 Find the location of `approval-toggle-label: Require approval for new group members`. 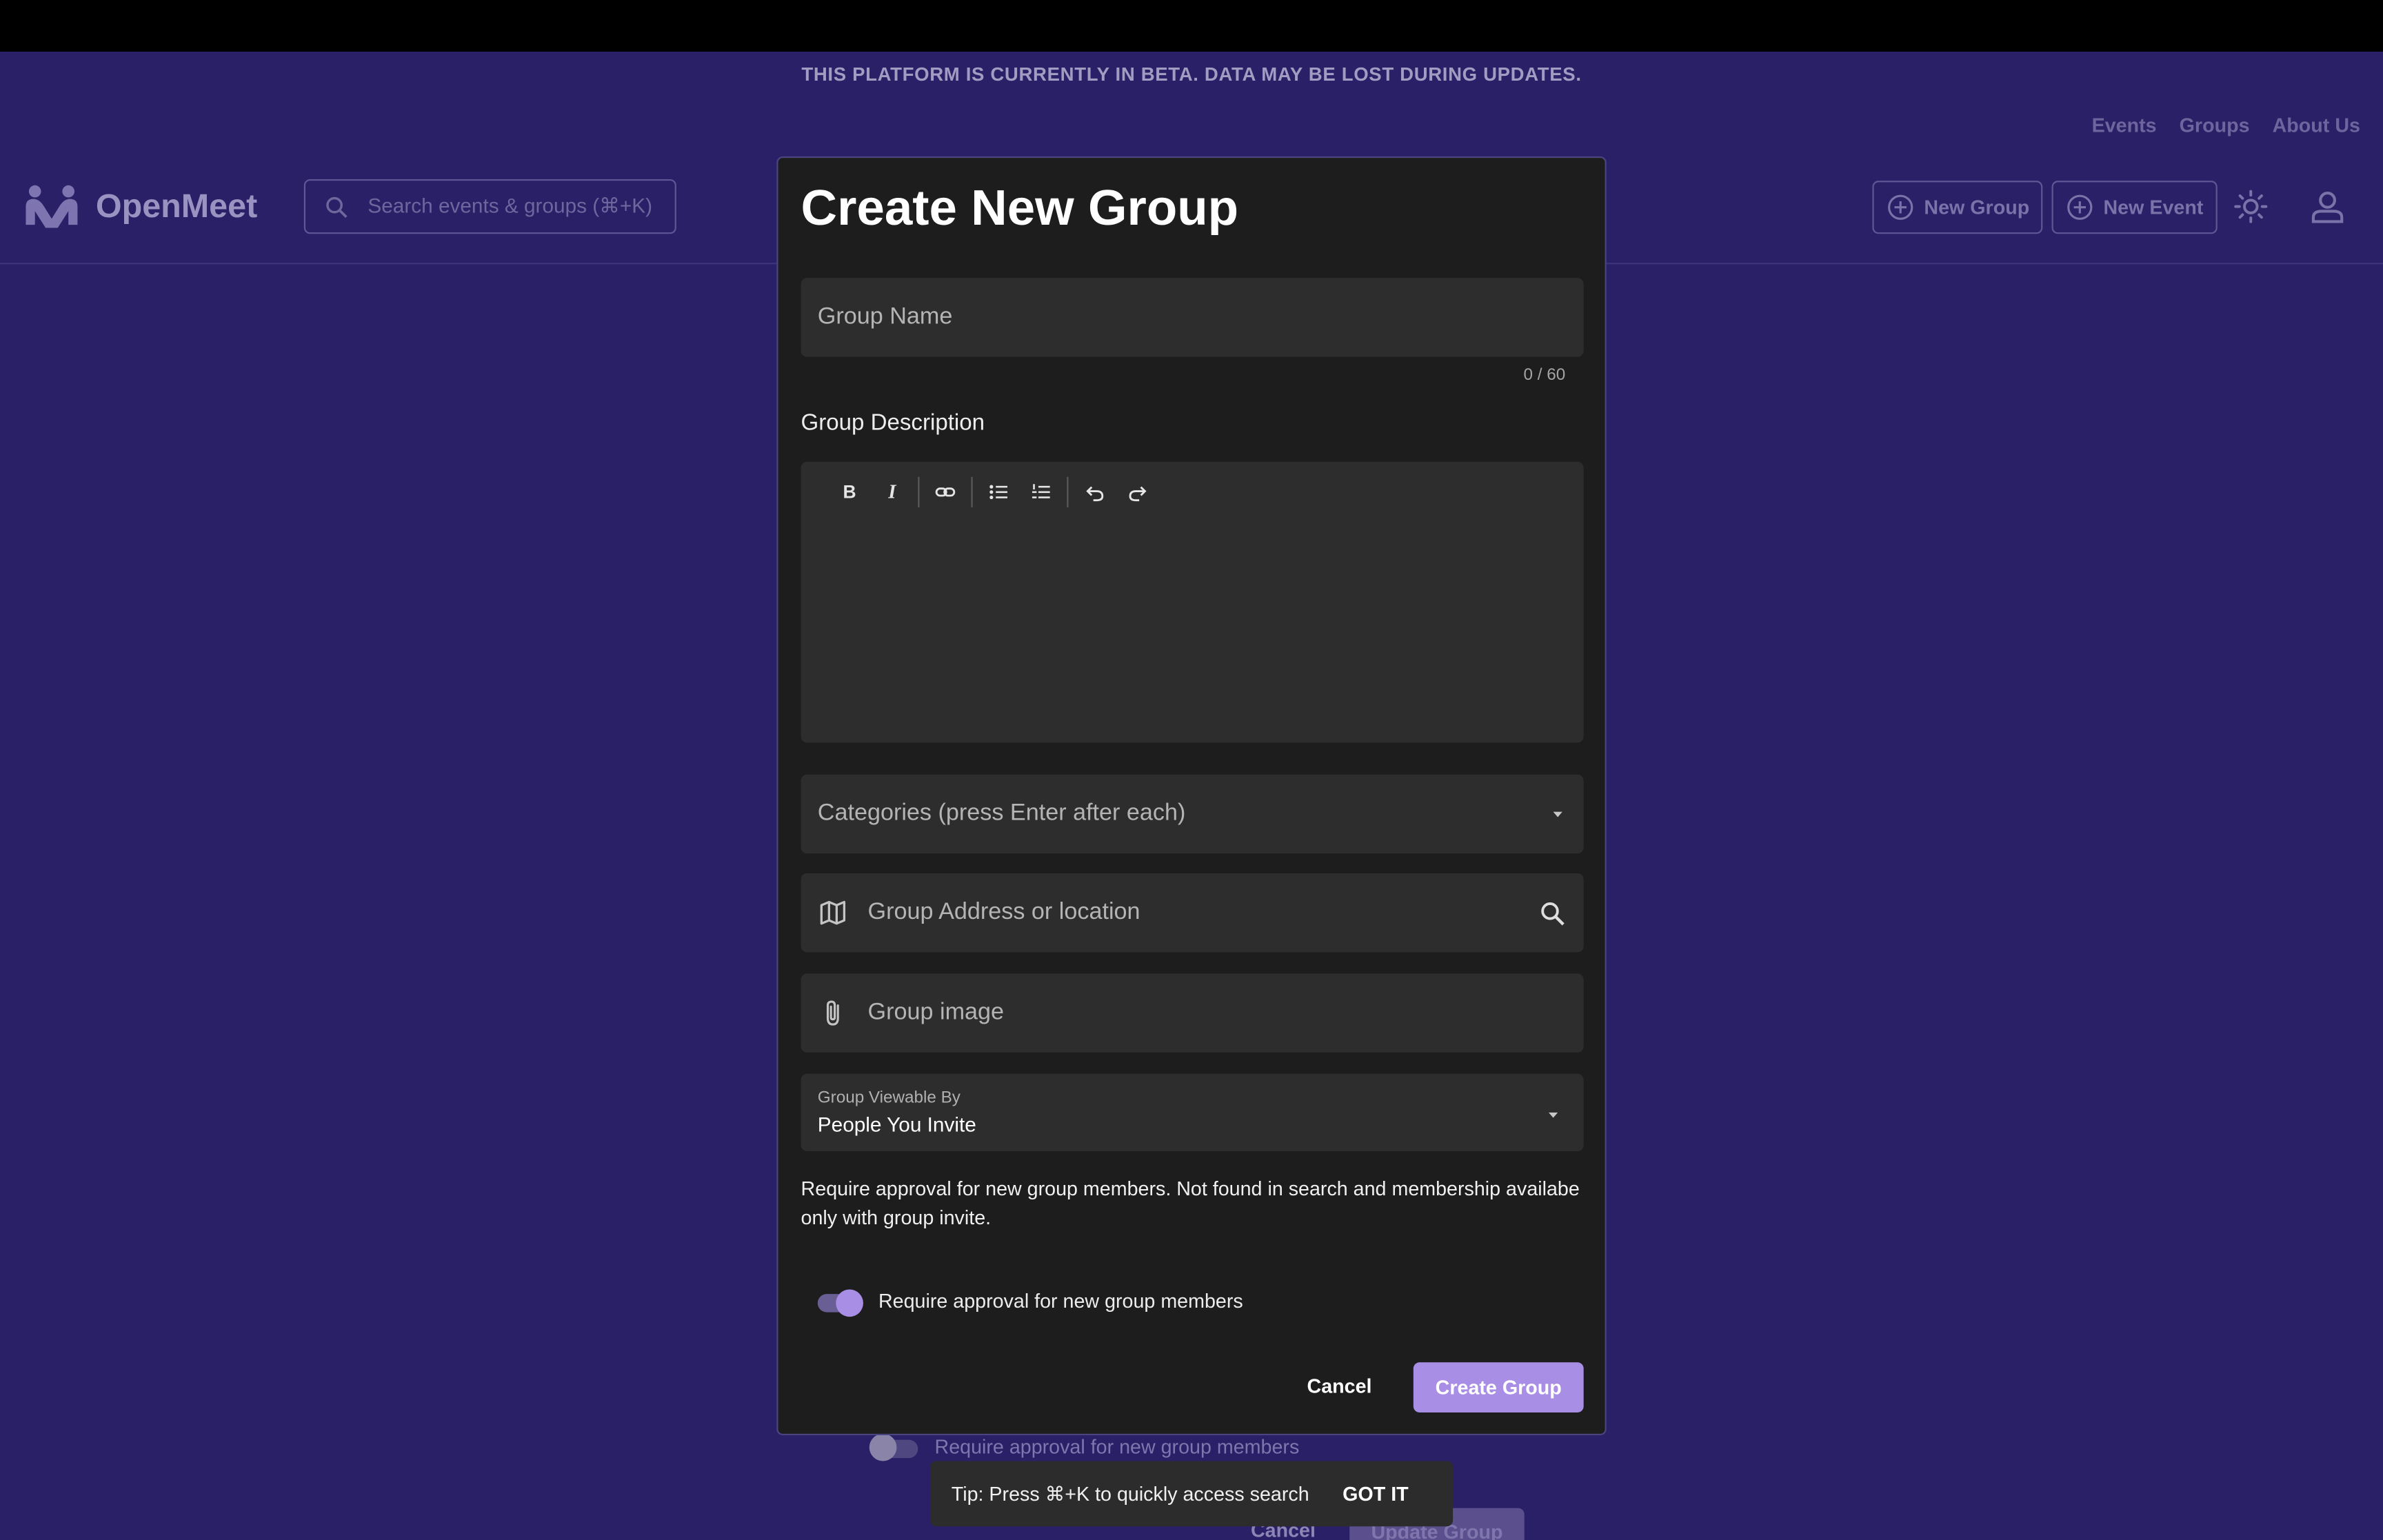

approval-toggle-label: Require approval for new group members is located at coordinates (1060, 1301).